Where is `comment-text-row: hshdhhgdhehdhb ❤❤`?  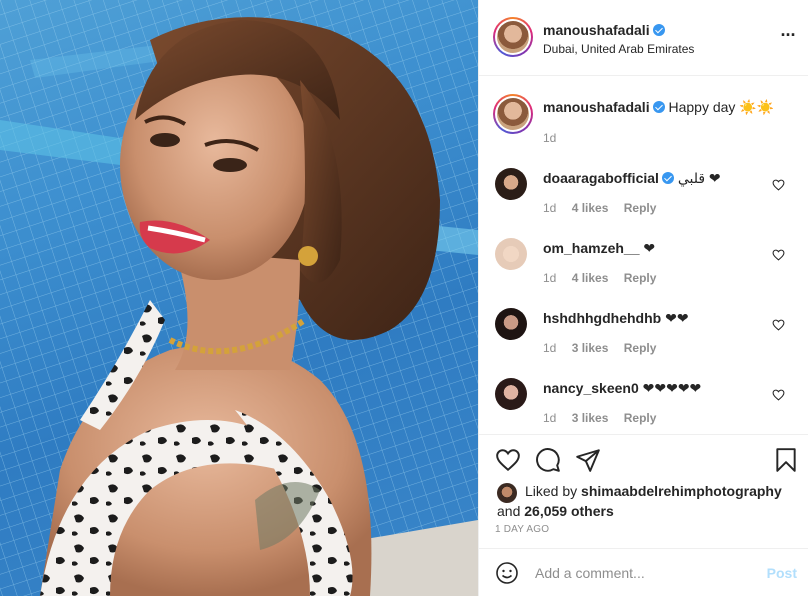
comment-text-row: hshdhhgdhehdhb ❤❤ is located at coordinates (616, 318).